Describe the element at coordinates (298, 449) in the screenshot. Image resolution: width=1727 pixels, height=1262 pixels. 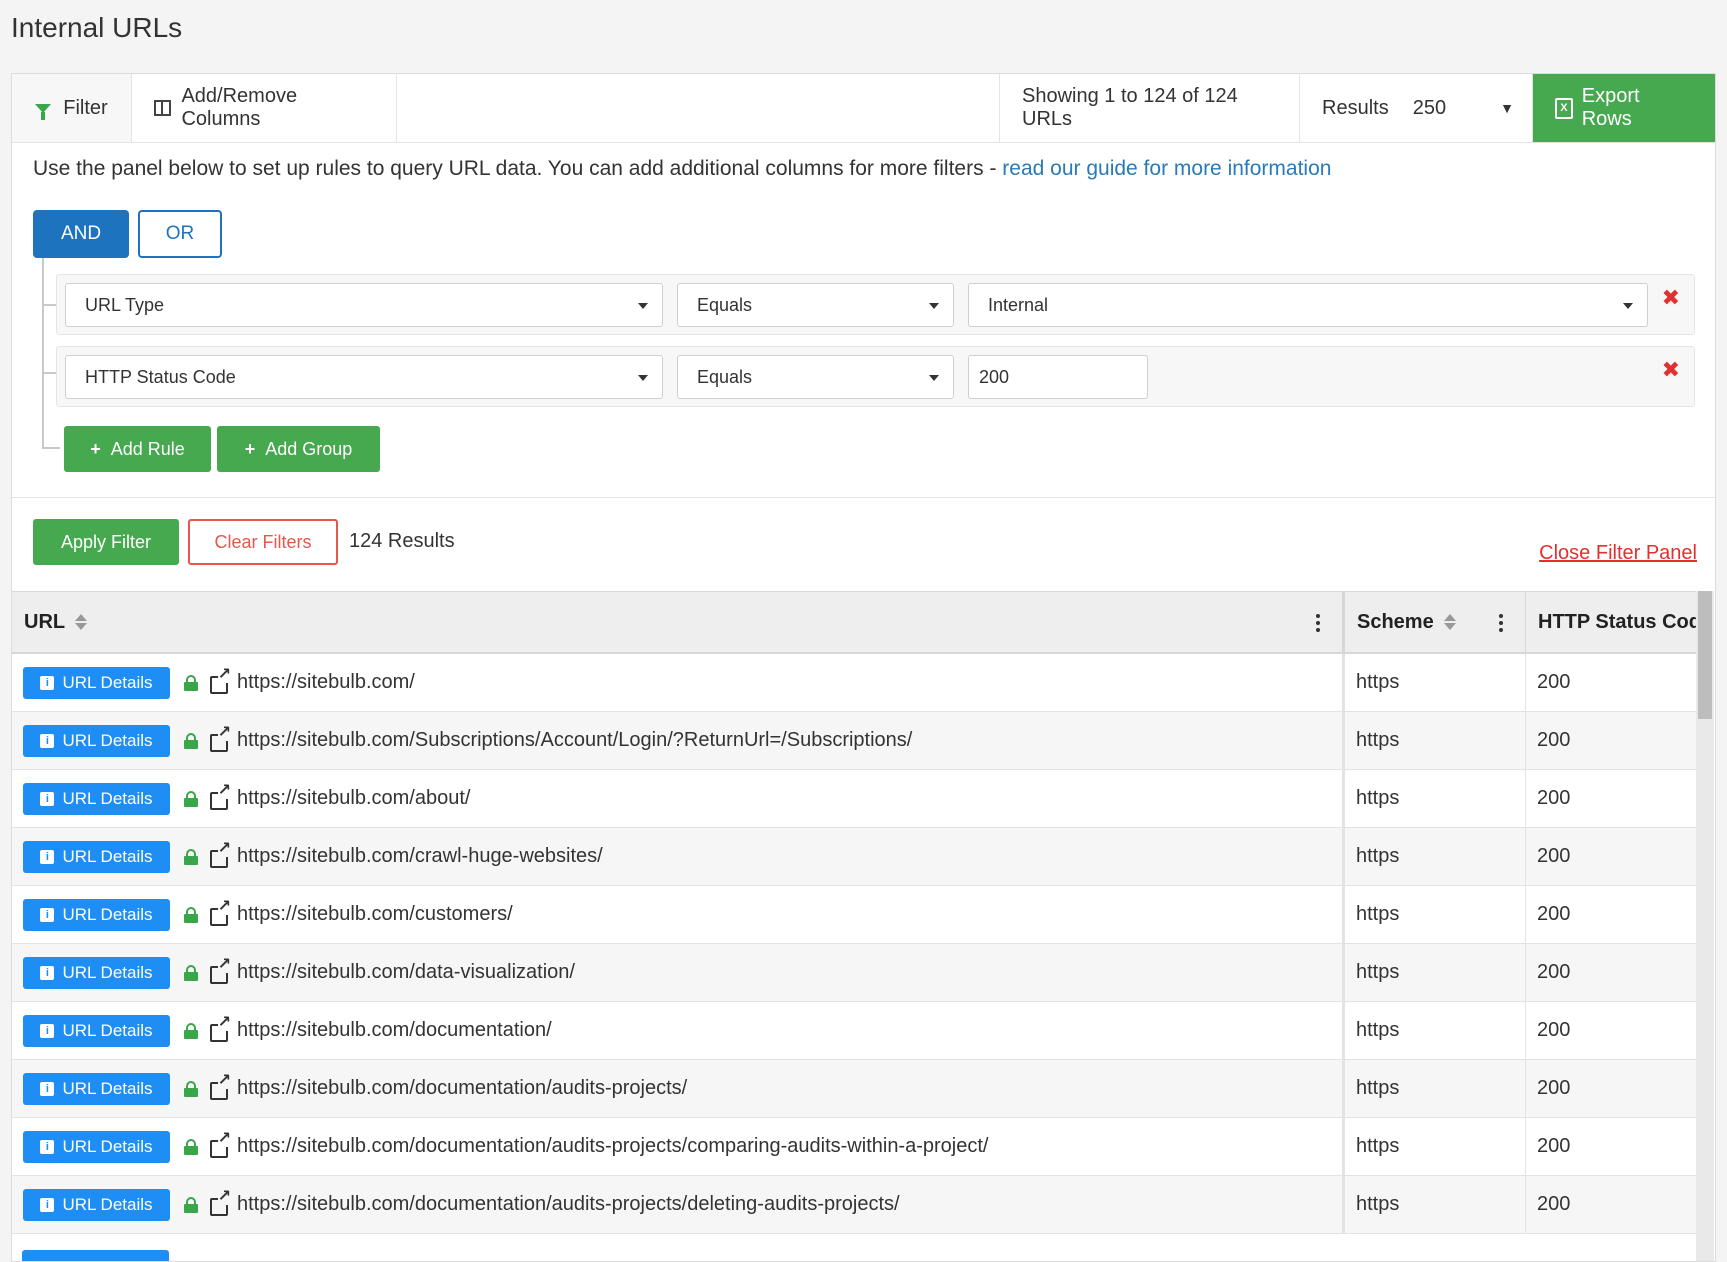
I see `add-group-button: + Add Group` at that location.